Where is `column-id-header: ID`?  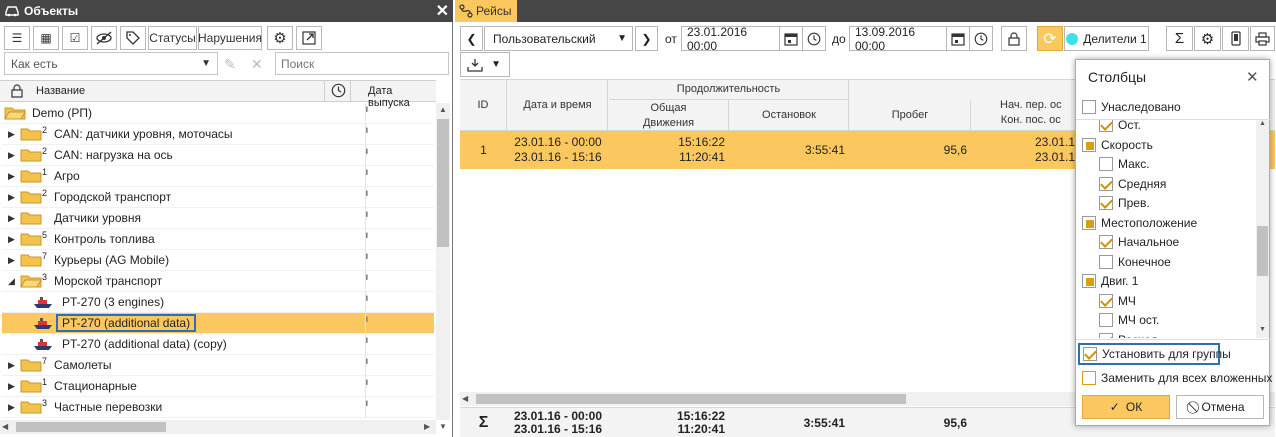 column-id-header: ID is located at coordinates (483, 105).